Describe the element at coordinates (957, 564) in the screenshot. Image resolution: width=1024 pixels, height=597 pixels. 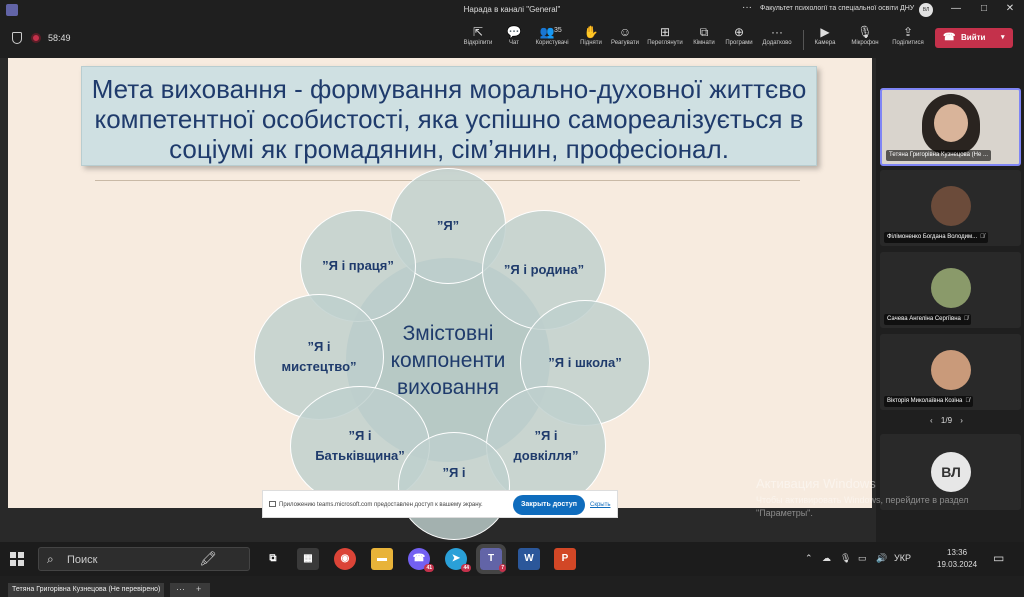
I see `clock-date: 19.03.2024` at that location.